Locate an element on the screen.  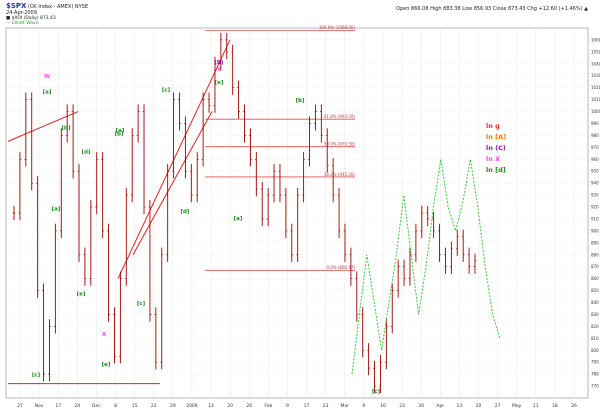
y-tick-label: 780 is located at coordinates (595, 374).